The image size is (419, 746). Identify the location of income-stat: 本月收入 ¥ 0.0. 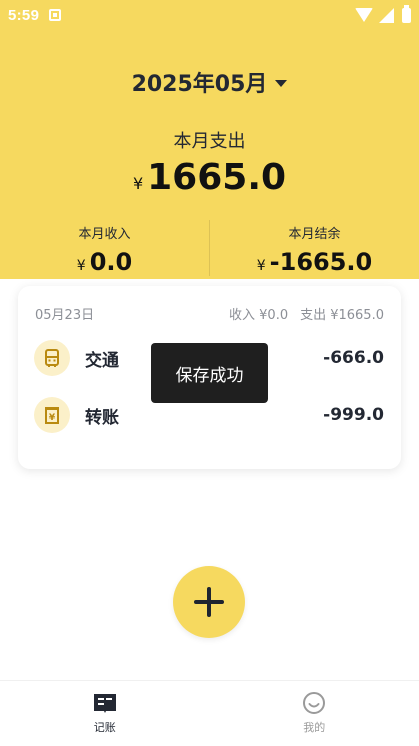
(104, 248).